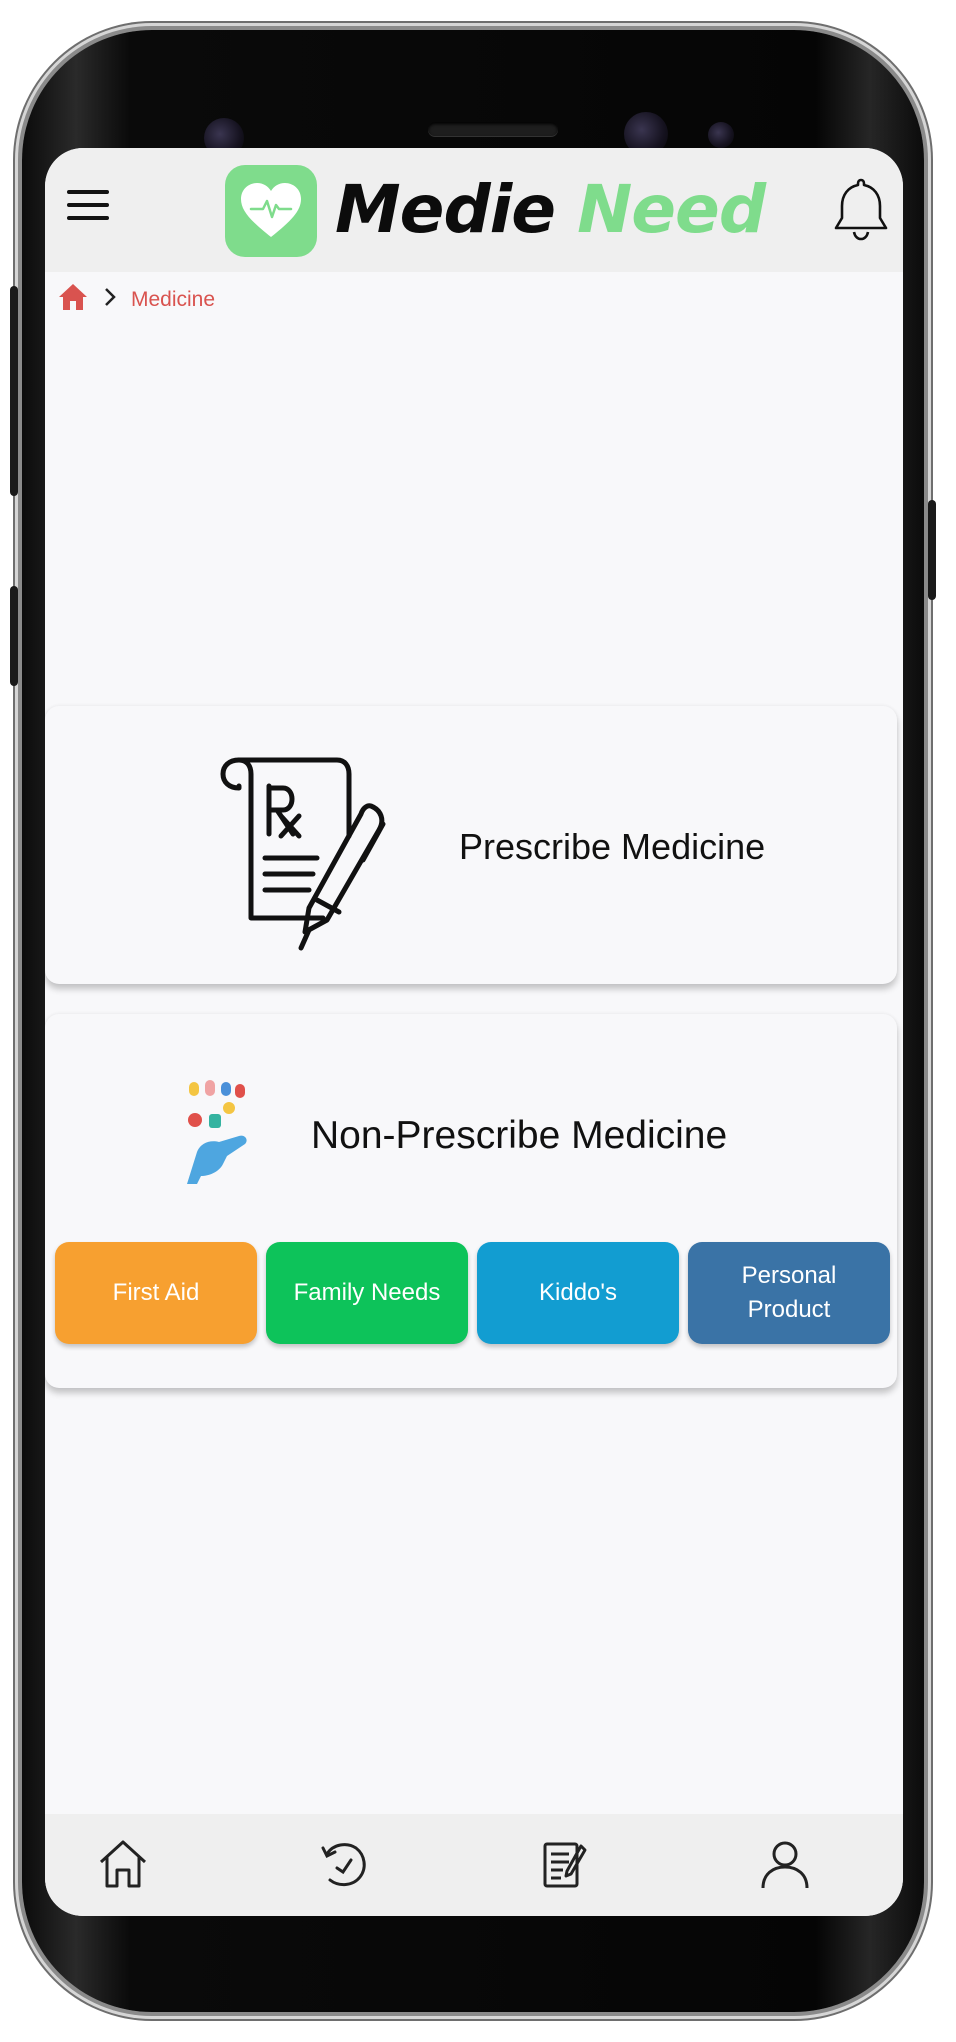 The width and height of the screenshot is (956, 2042). What do you see at coordinates (88, 206) in the screenshot?
I see `hamburger-menu-icon` at bounding box center [88, 206].